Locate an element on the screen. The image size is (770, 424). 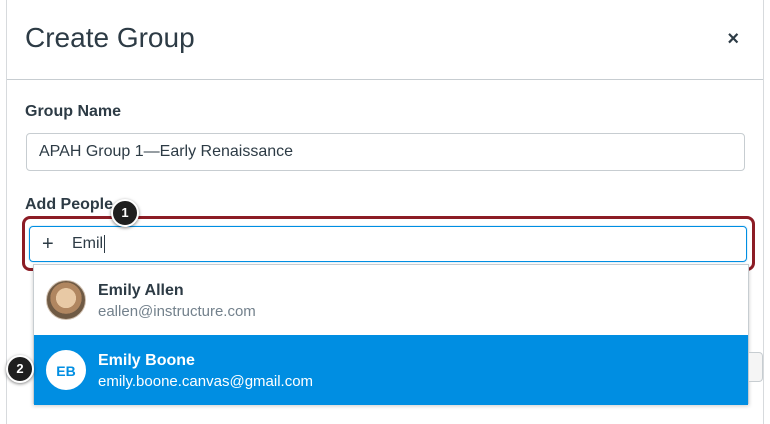
add-people-label: Add People is located at coordinates (69, 204).